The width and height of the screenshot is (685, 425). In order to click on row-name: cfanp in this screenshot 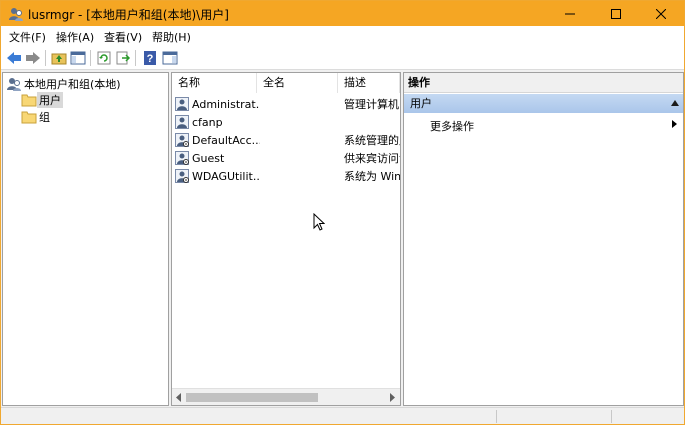, I will do `click(207, 122)`.